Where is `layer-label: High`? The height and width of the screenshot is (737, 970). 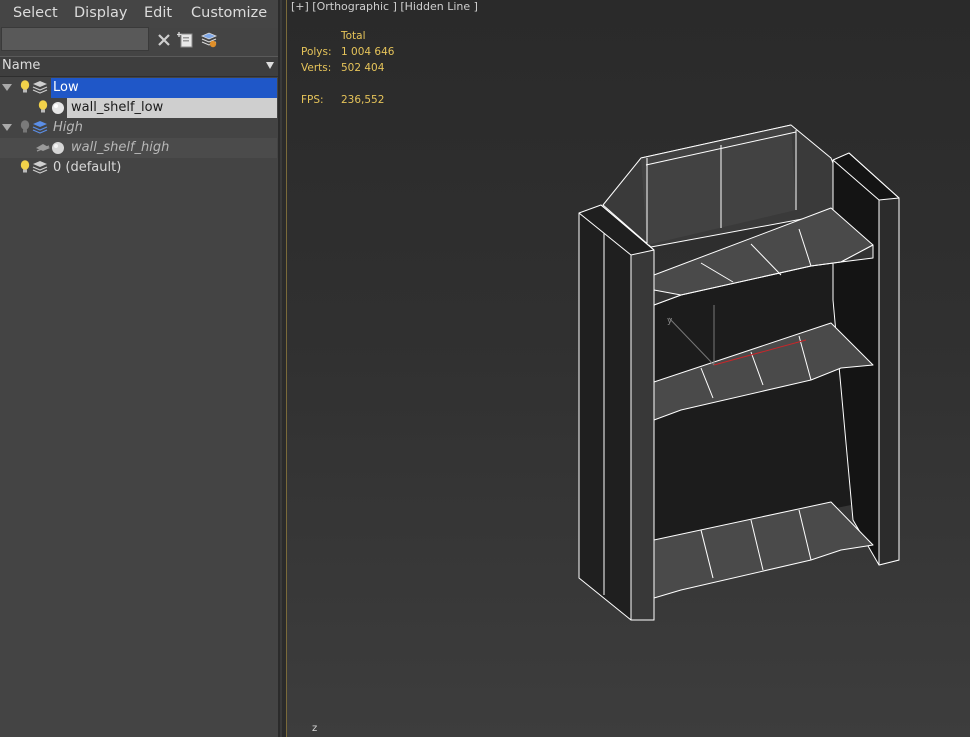 layer-label: High is located at coordinates (68, 127).